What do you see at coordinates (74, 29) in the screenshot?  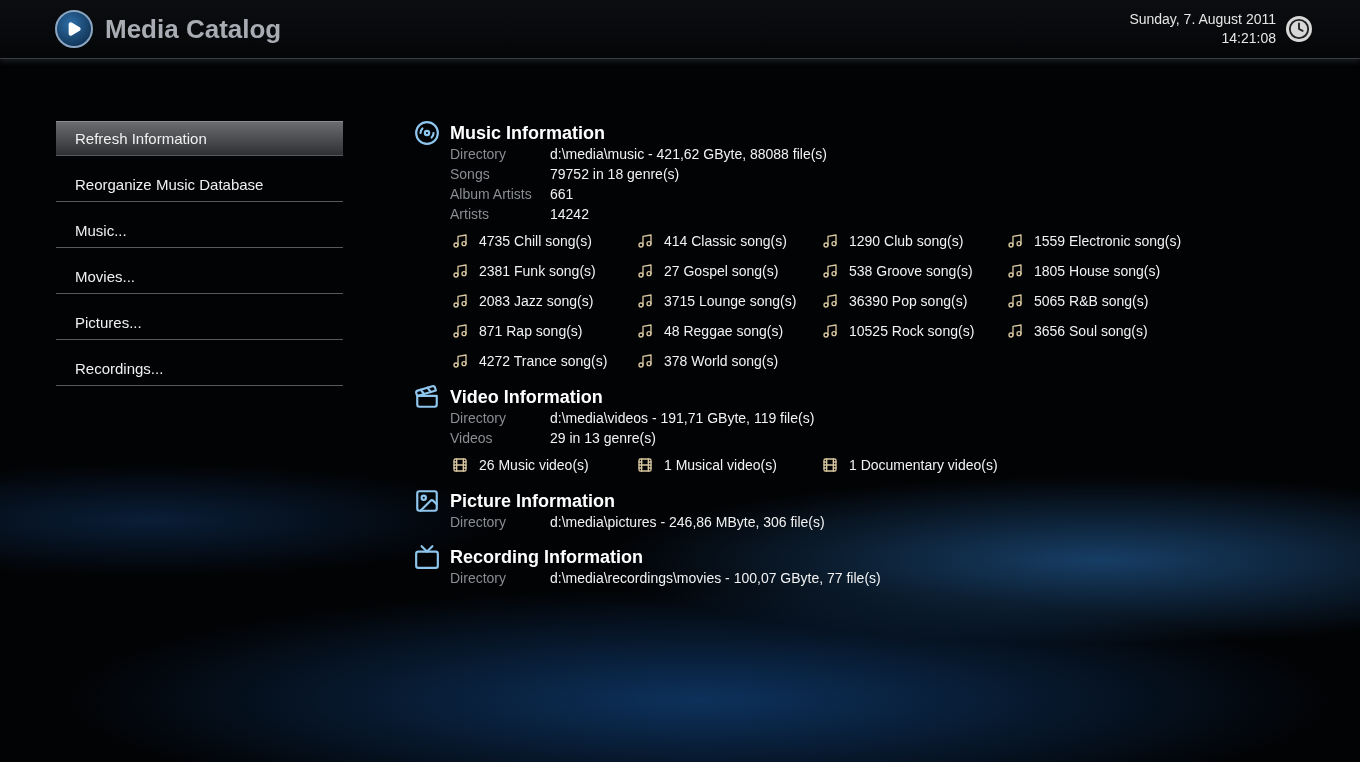 I see `play-logo-icon` at bounding box center [74, 29].